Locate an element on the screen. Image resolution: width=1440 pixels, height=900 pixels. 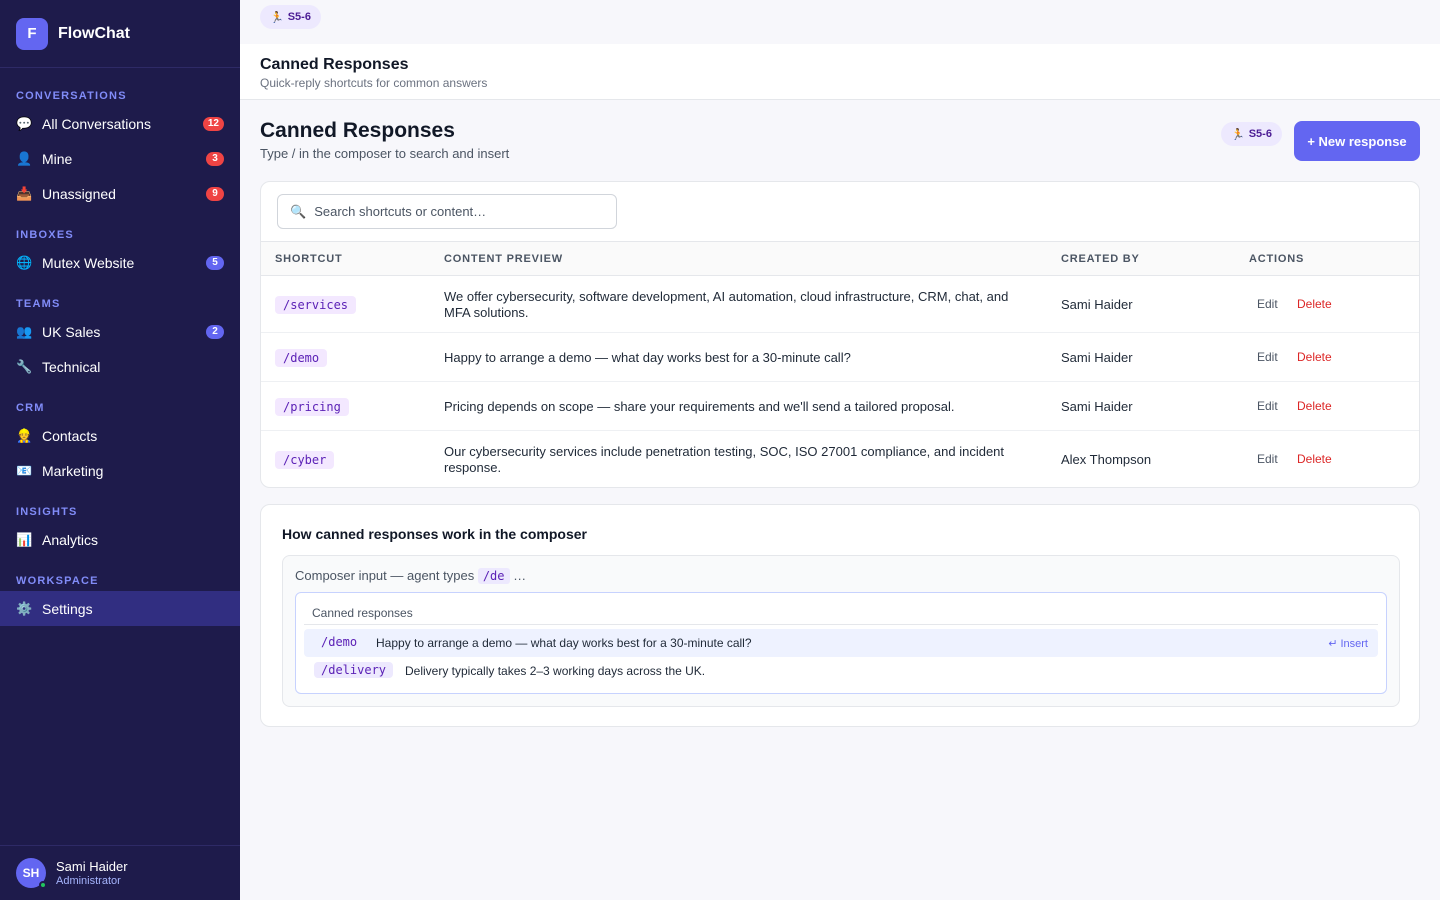
count-badge: 2 is located at coordinates (215, 331).